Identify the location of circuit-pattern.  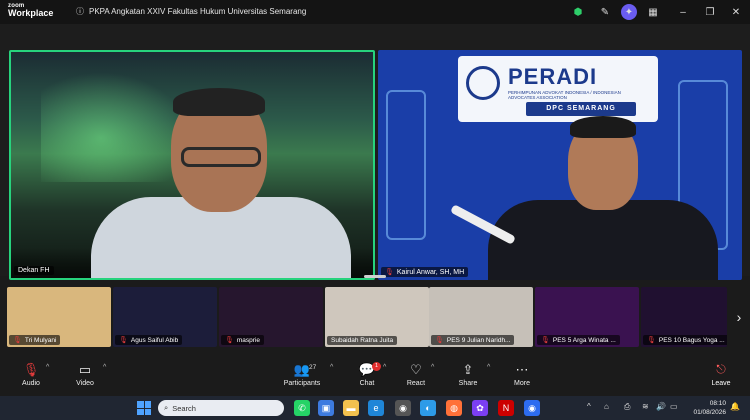
(406, 165).